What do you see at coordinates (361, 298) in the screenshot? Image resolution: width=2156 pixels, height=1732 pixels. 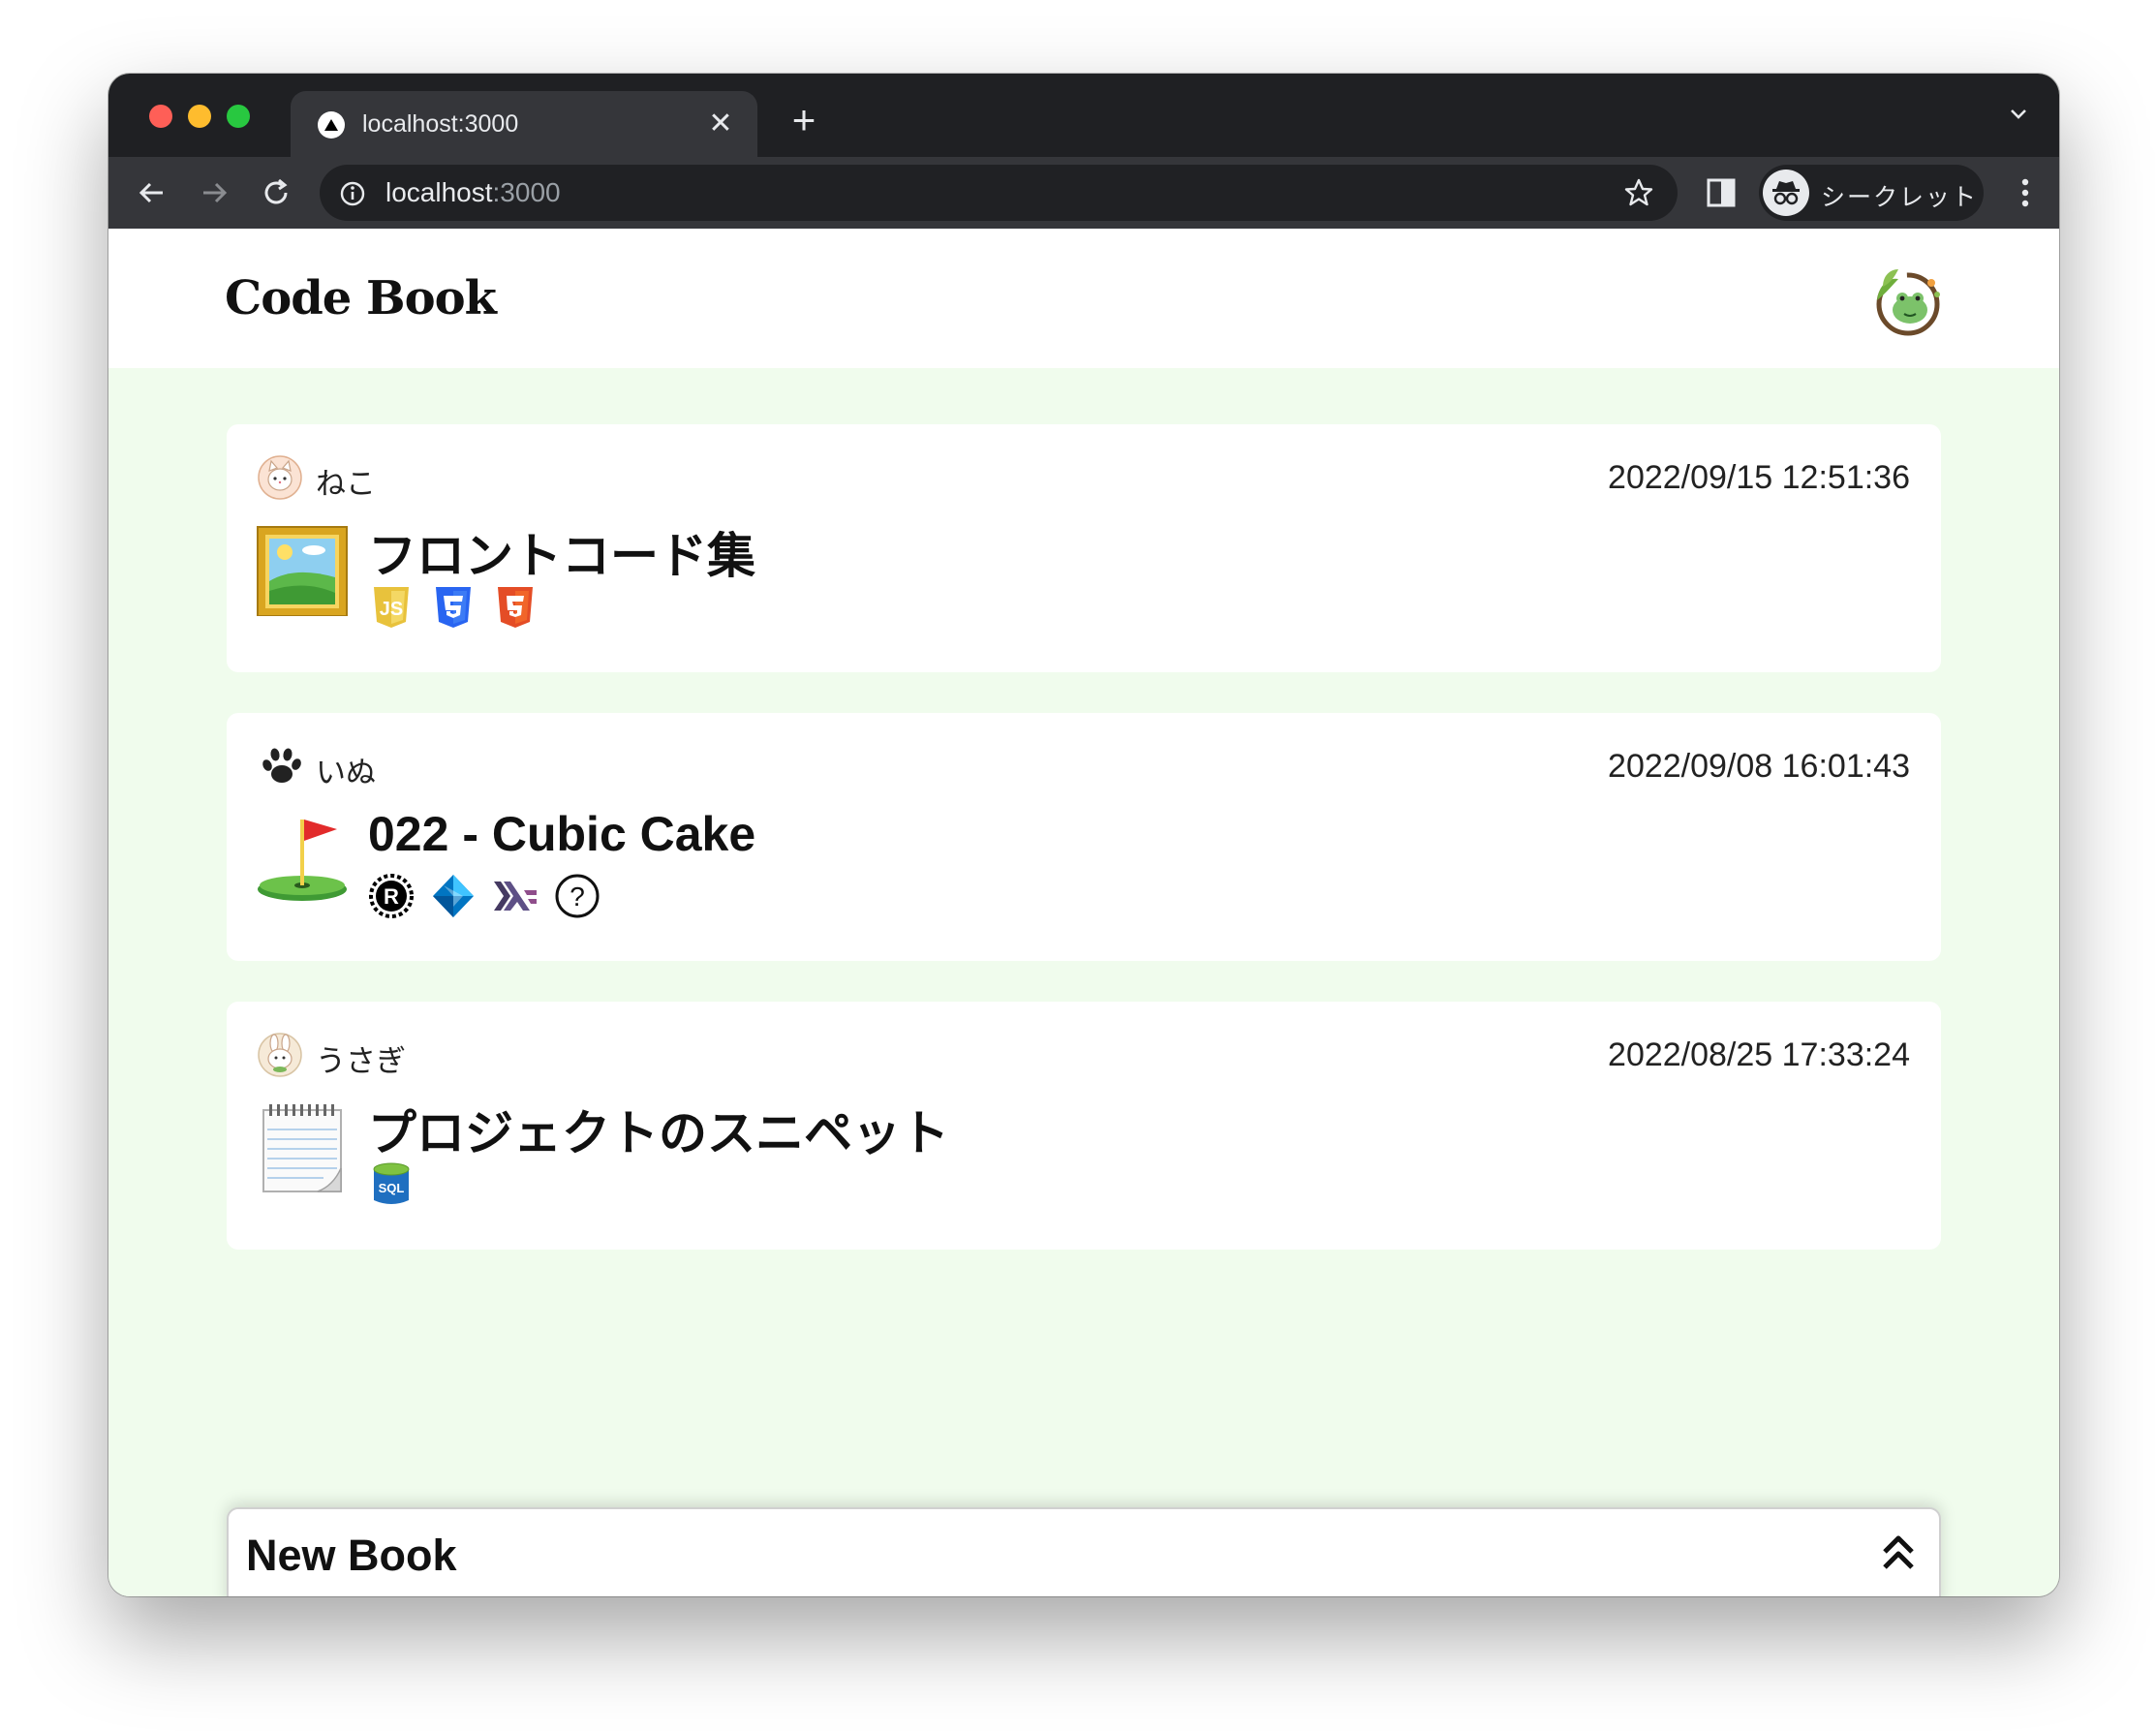 I see `site-title: Code Book` at bounding box center [361, 298].